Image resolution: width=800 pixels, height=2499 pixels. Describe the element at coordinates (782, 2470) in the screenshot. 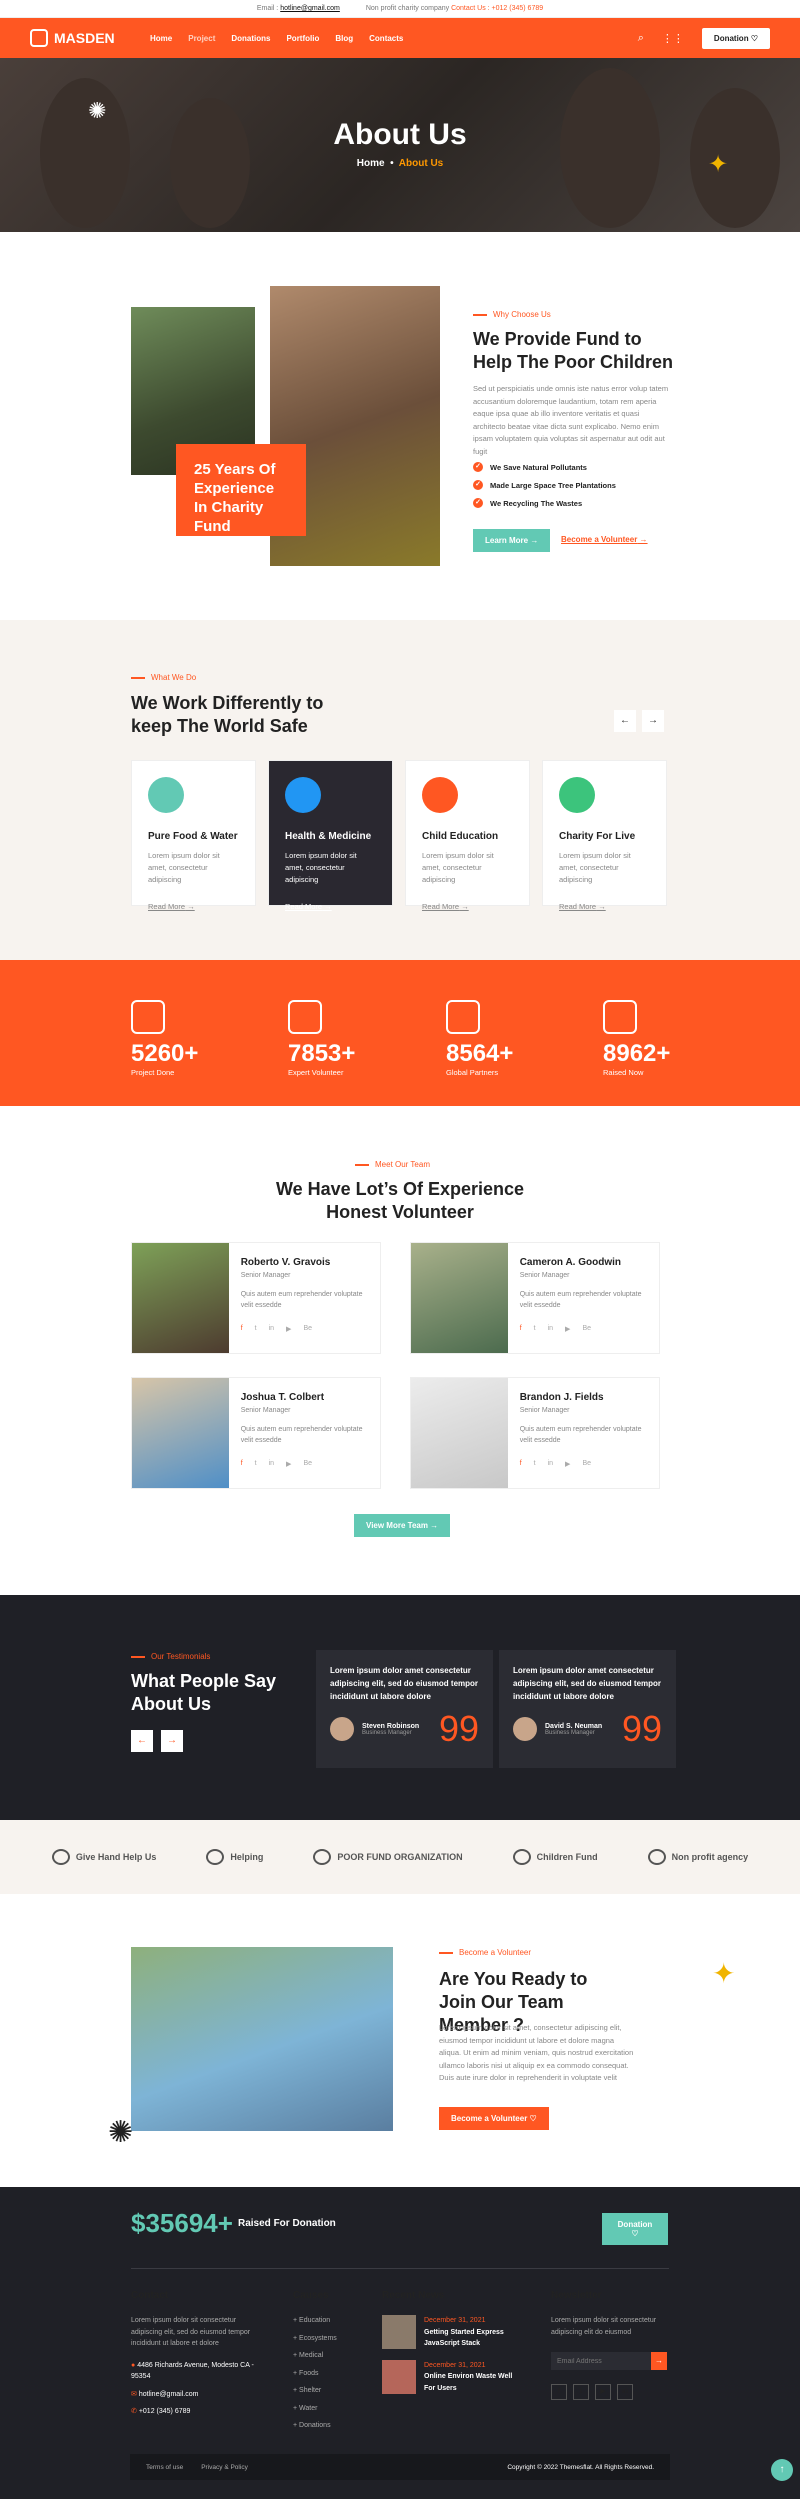

I see `back-to-top-icon: ↑` at that location.